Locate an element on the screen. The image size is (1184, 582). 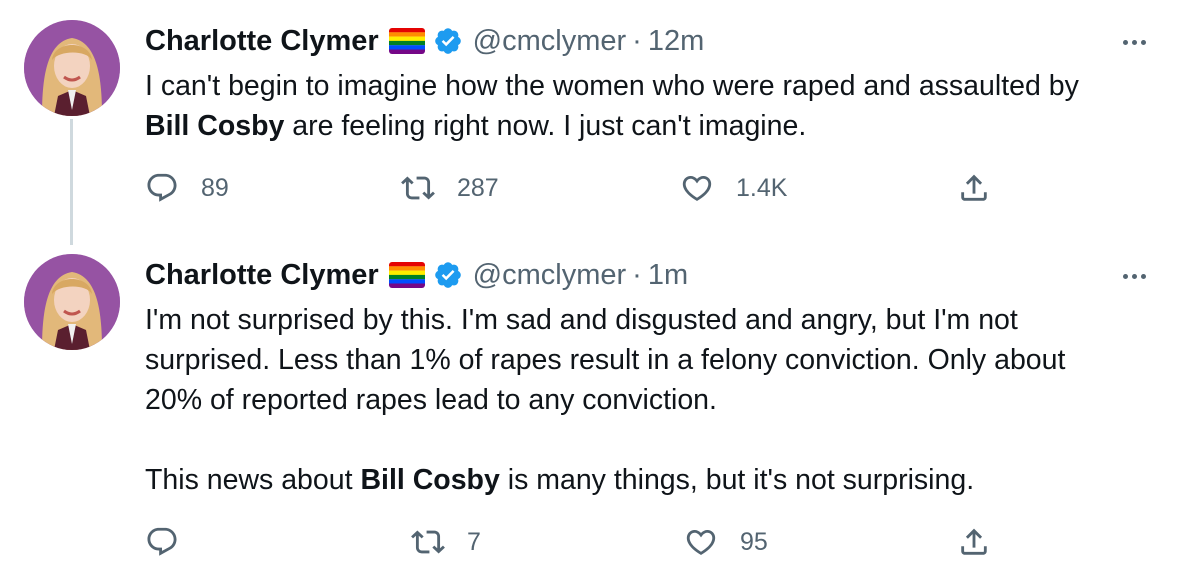
timestamp: 12m is located at coordinates (676, 41).